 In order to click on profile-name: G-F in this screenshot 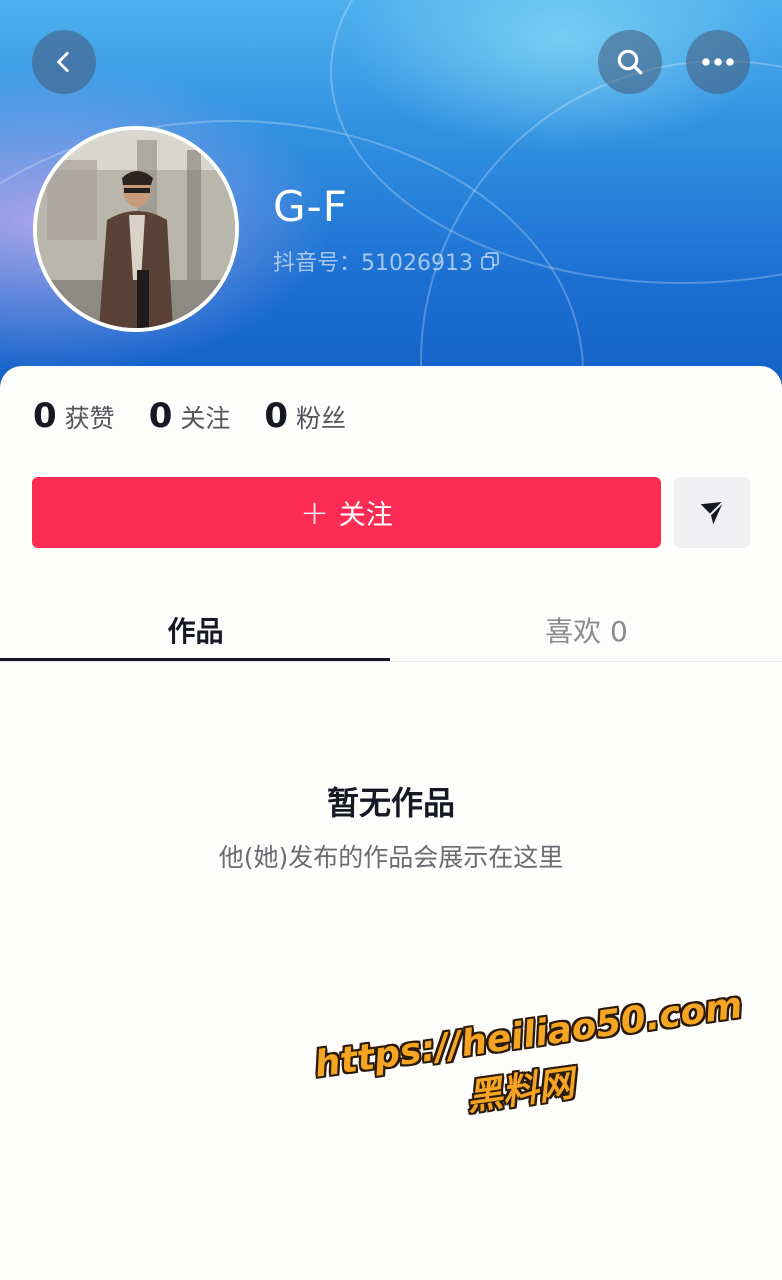, I will do `click(310, 206)`.